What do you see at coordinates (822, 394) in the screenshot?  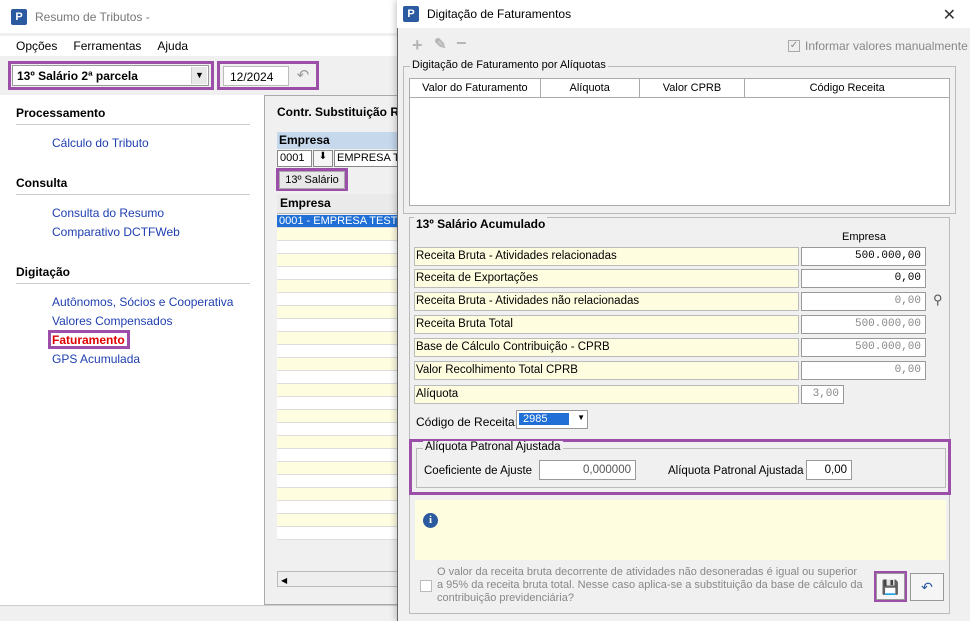 I see `input-aliquota: 3,00` at bounding box center [822, 394].